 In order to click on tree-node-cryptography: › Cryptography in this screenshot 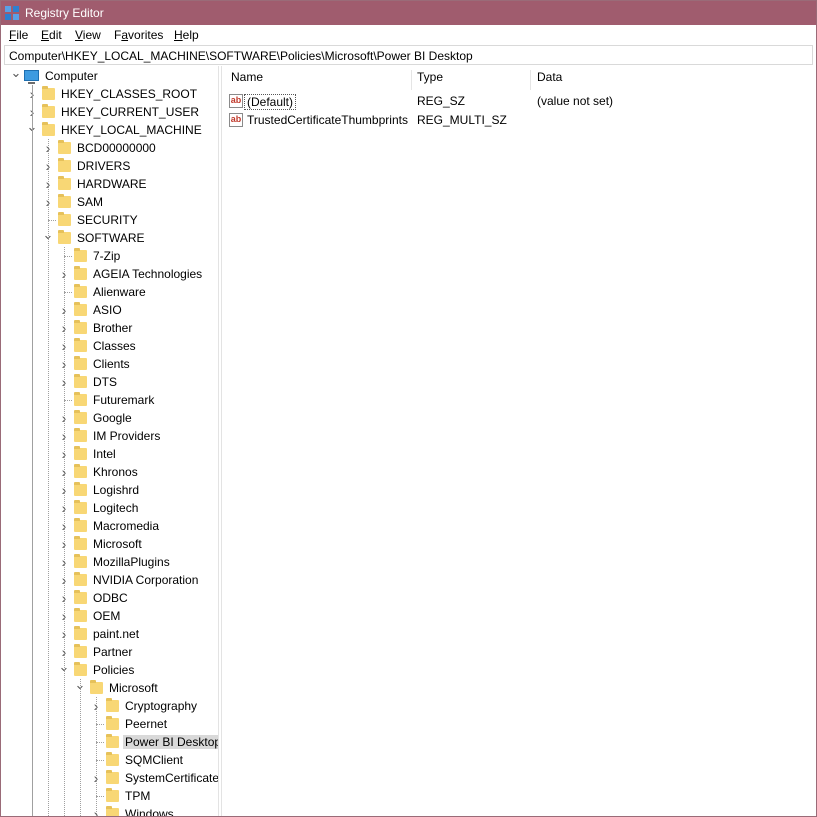, I will do `click(110, 706)`.